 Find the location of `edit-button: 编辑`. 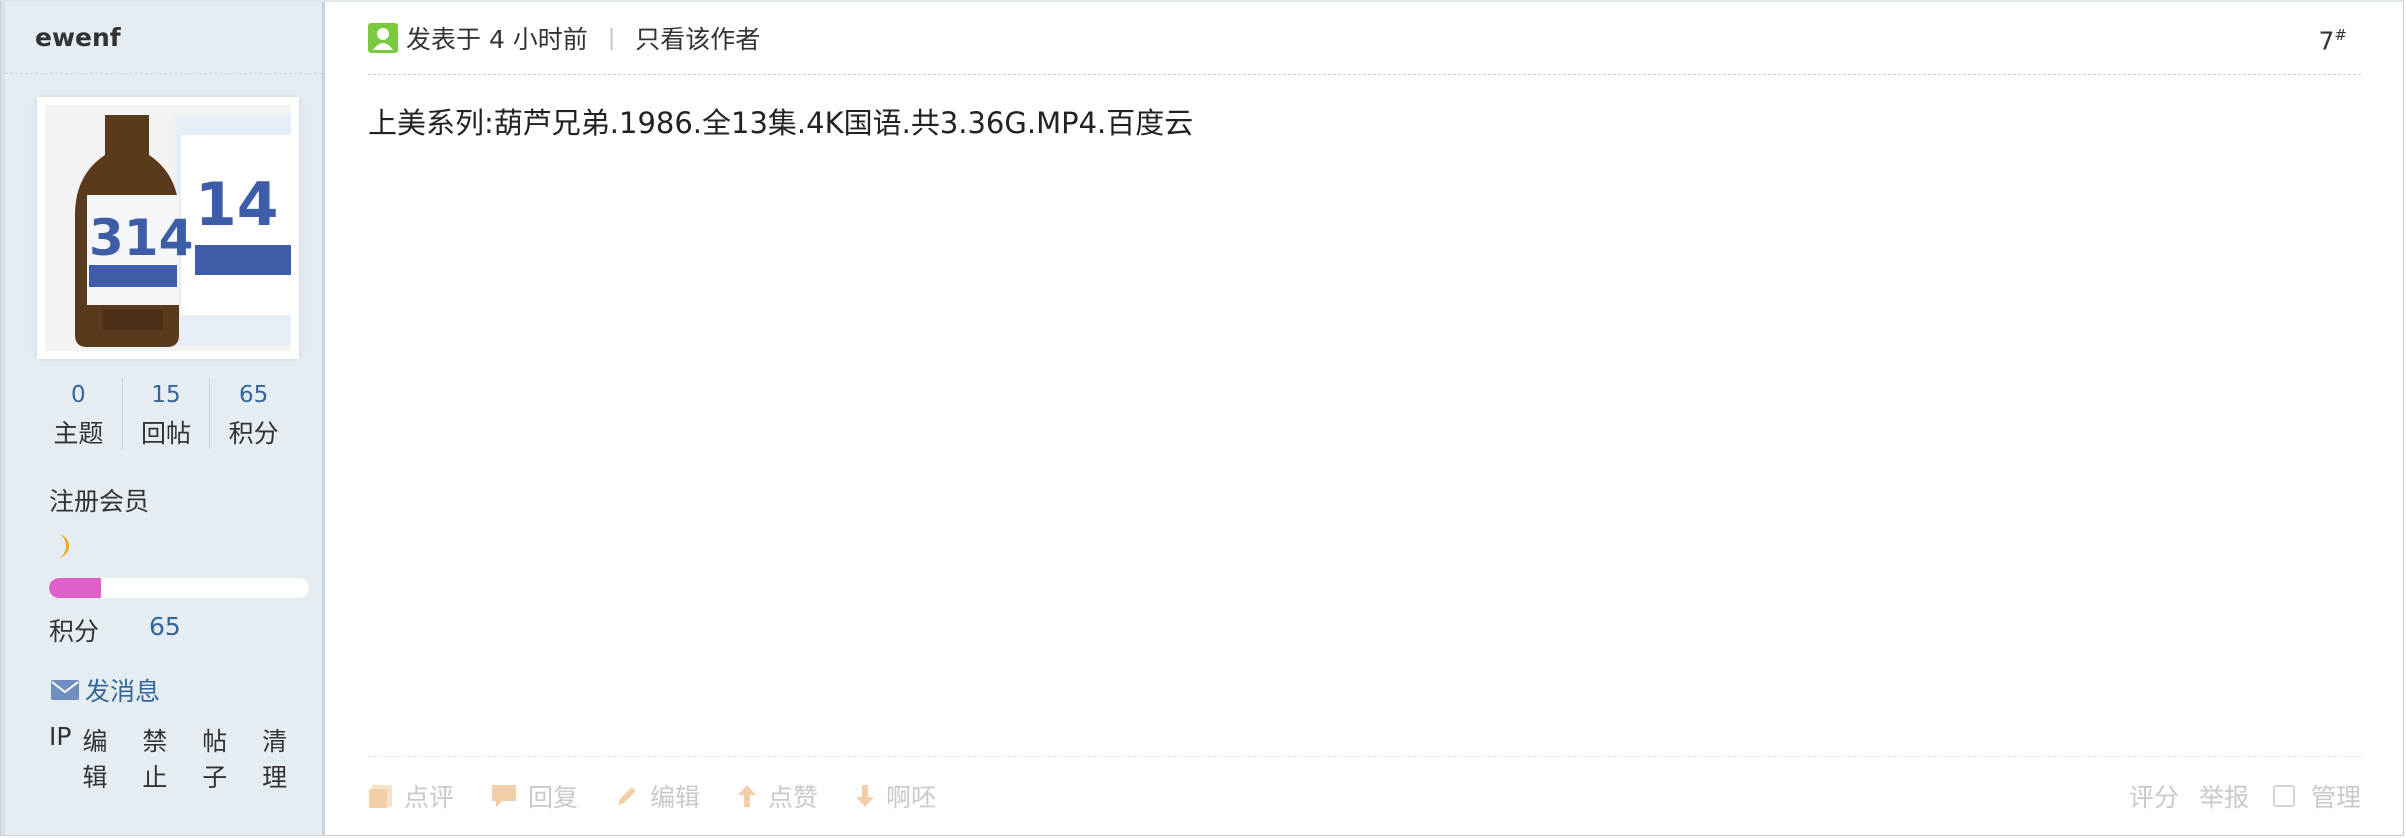

edit-button: 编辑 is located at coordinates (657, 796).